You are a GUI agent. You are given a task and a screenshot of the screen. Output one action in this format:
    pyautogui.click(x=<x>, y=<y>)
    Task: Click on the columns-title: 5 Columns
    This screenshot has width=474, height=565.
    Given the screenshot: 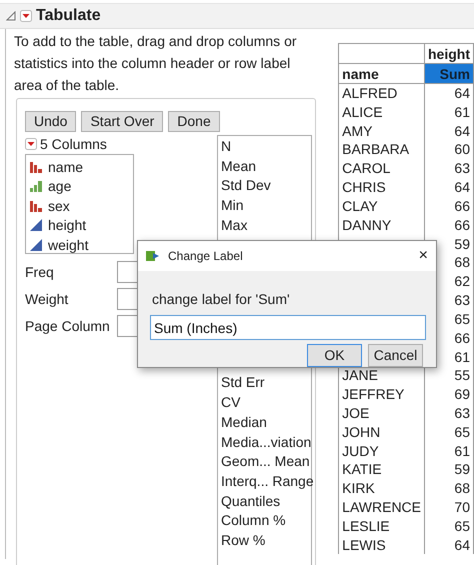 What is the action you would take?
    pyautogui.click(x=73, y=144)
    